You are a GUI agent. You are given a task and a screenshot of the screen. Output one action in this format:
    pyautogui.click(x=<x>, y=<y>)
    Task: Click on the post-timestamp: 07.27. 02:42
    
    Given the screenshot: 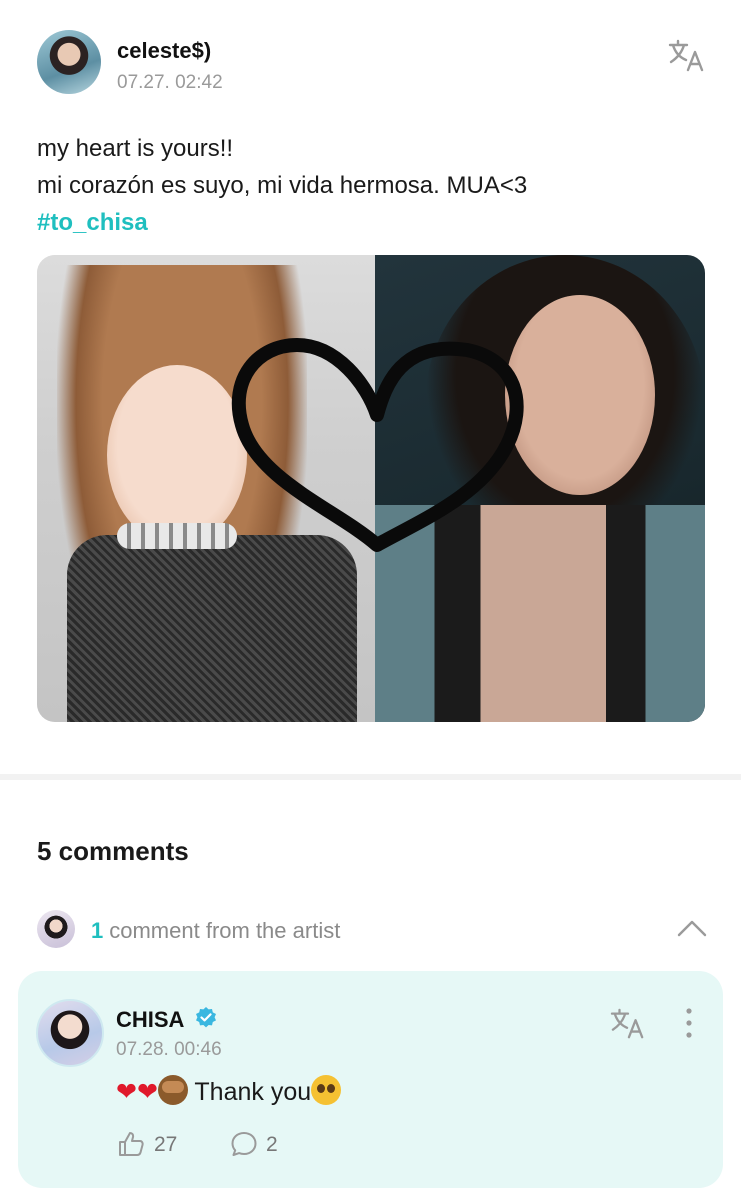 What is the action you would take?
    pyautogui.click(x=170, y=82)
    